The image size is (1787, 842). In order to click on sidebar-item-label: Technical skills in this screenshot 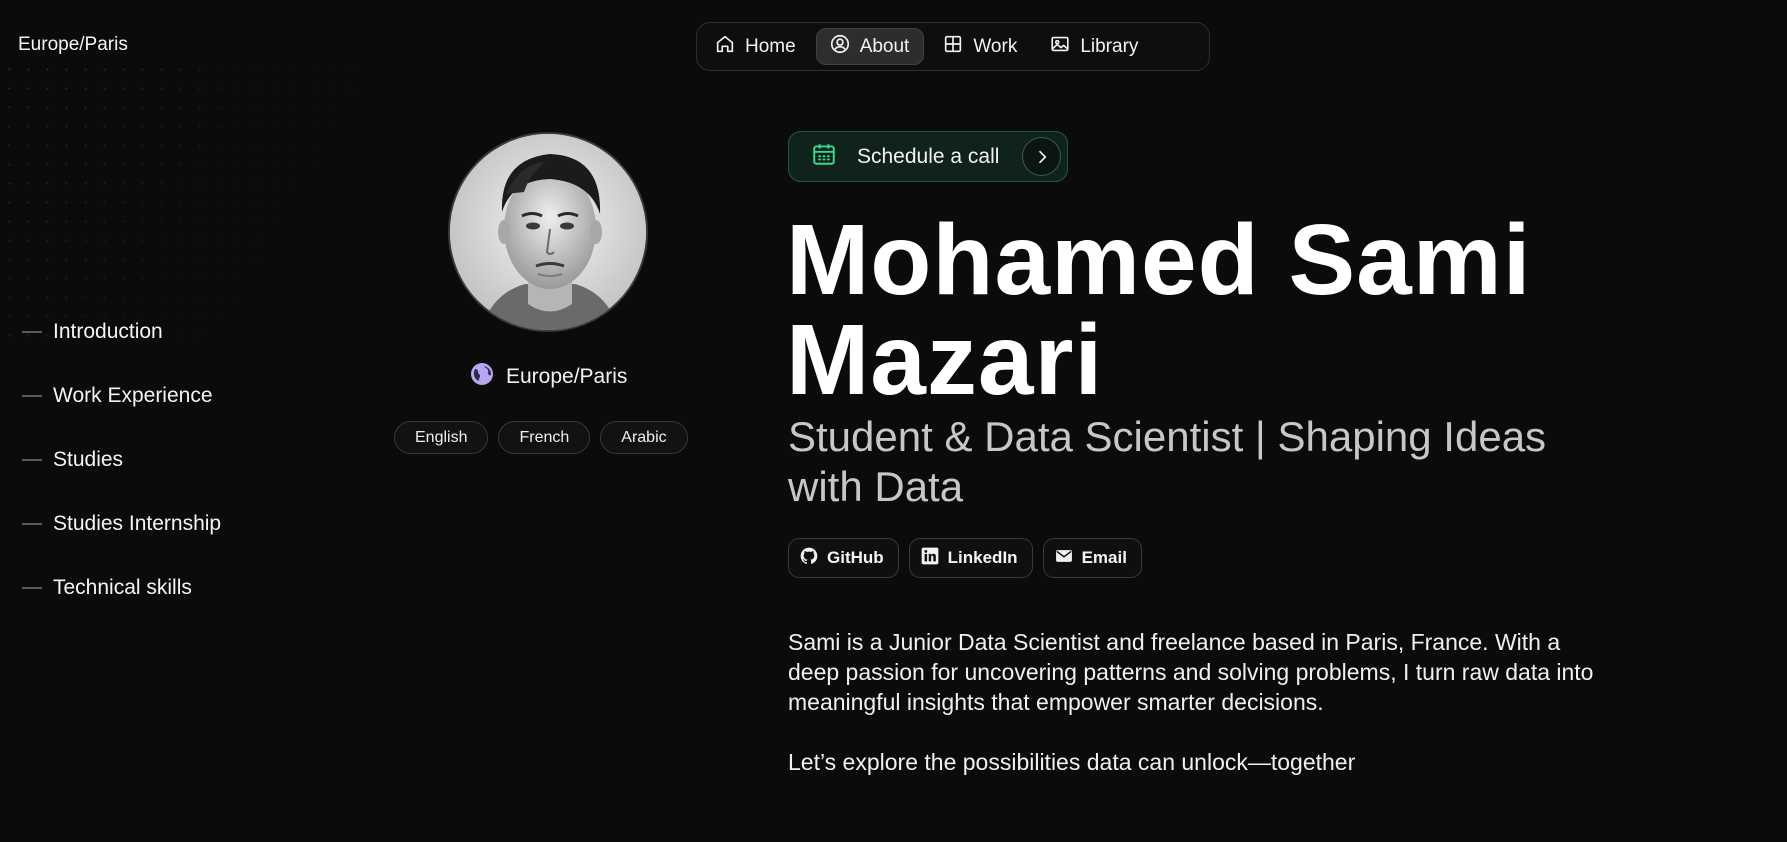, I will do `click(122, 587)`.